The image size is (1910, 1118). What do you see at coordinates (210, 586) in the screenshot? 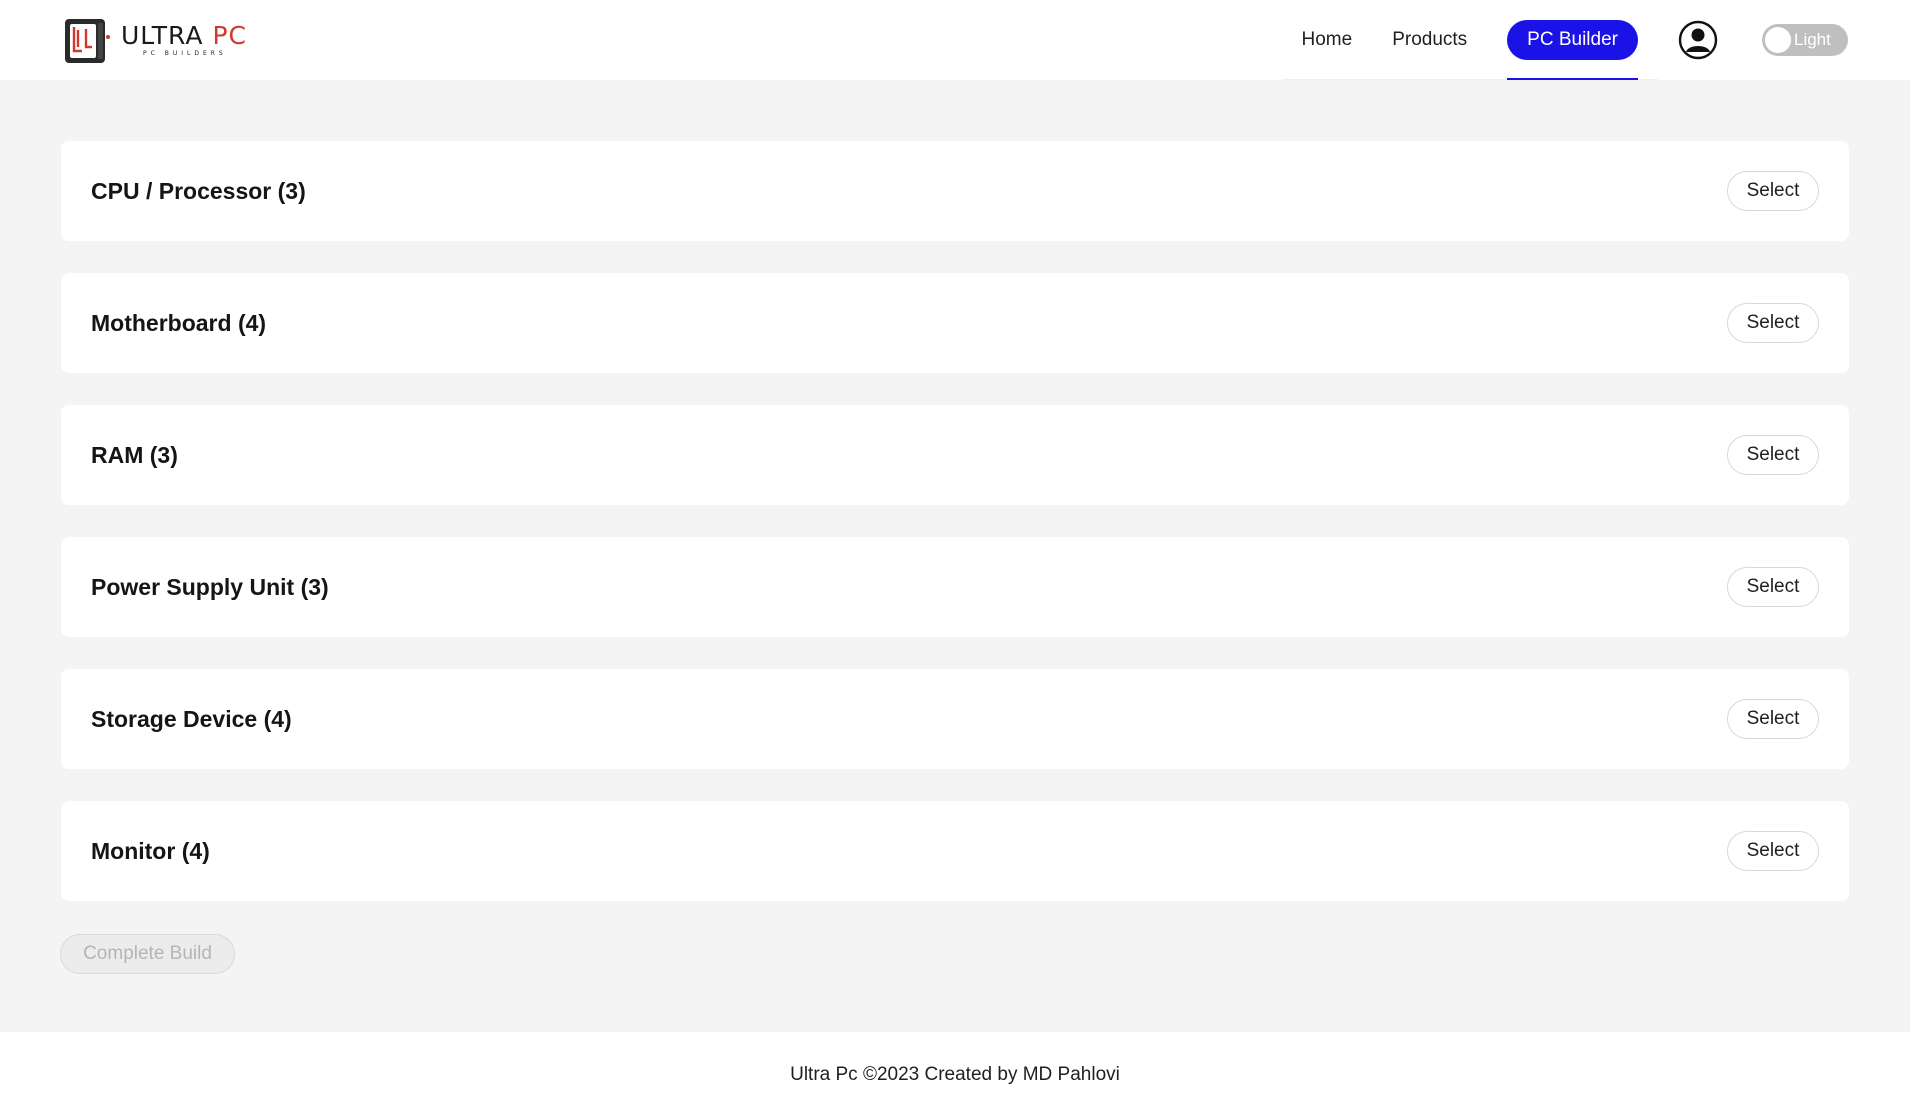
I see `category-title: Power Supply Unit (3)` at bounding box center [210, 586].